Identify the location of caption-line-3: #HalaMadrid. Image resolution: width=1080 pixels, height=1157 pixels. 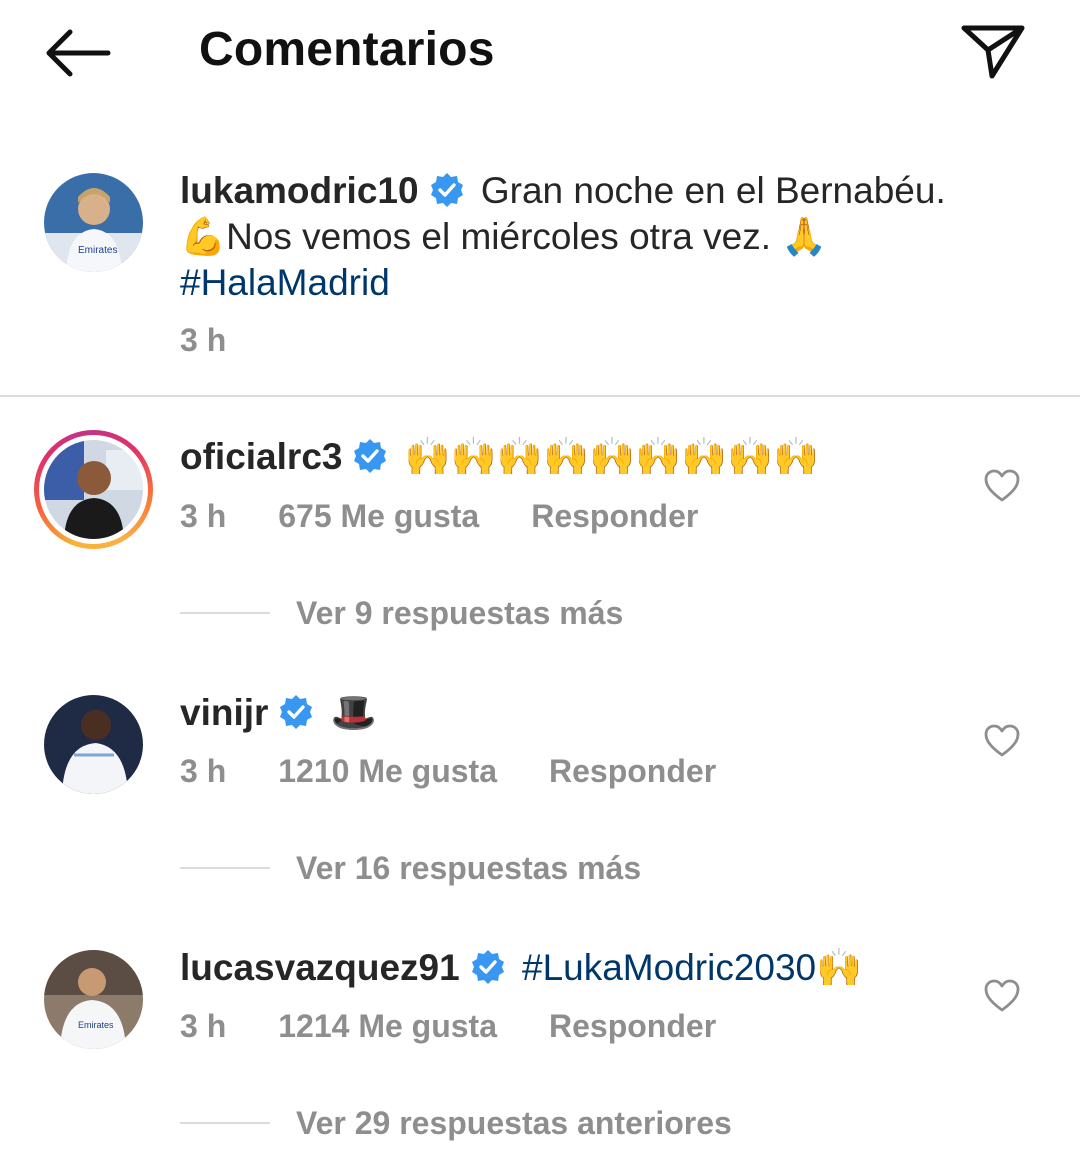
(285, 283).